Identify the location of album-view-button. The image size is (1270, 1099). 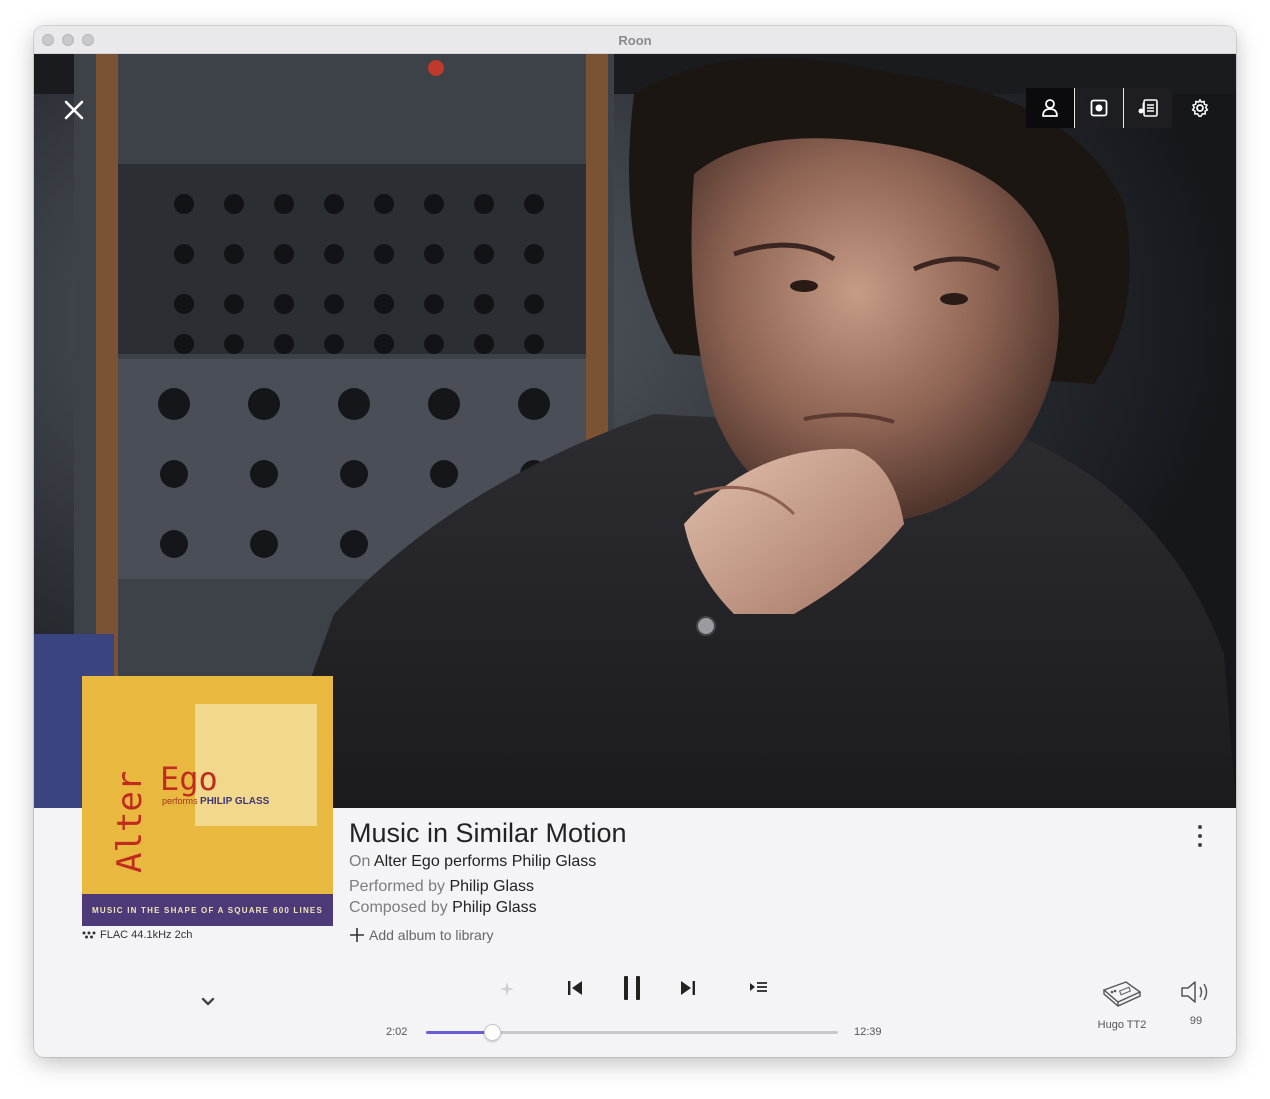
(1099, 108).